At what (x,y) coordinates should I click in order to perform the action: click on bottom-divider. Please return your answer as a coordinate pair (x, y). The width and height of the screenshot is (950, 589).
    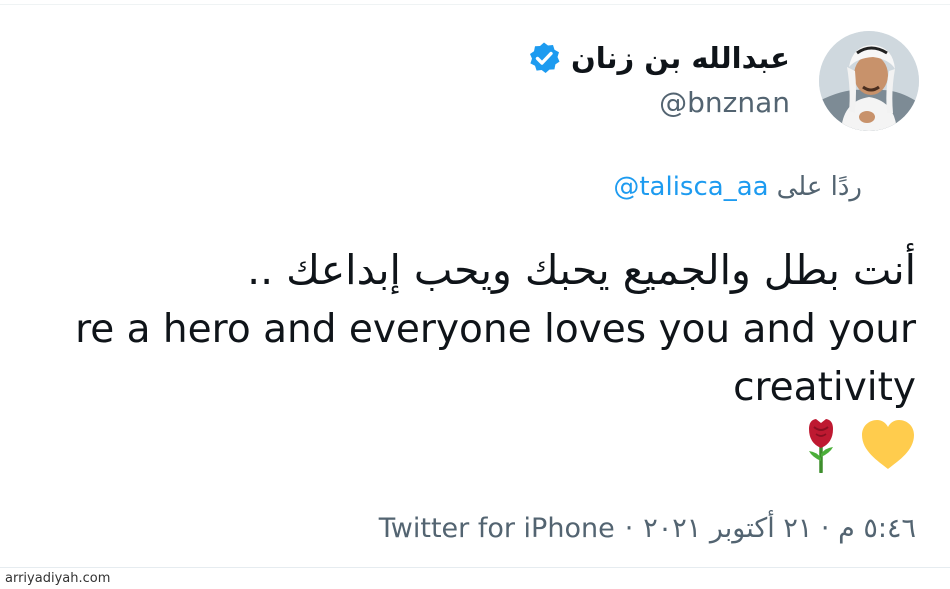
    Looking at the image, I should click on (475, 567).